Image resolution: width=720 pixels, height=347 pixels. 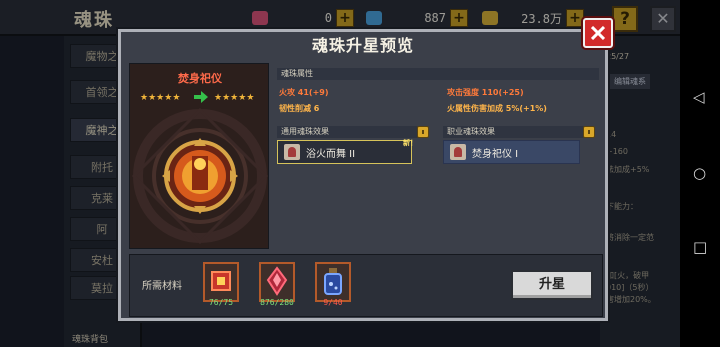 What do you see at coordinates (299, 108) in the screenshot?
I see `attr-toughness-reduce: 韧性削减 6` at bounding box center [299, 108].